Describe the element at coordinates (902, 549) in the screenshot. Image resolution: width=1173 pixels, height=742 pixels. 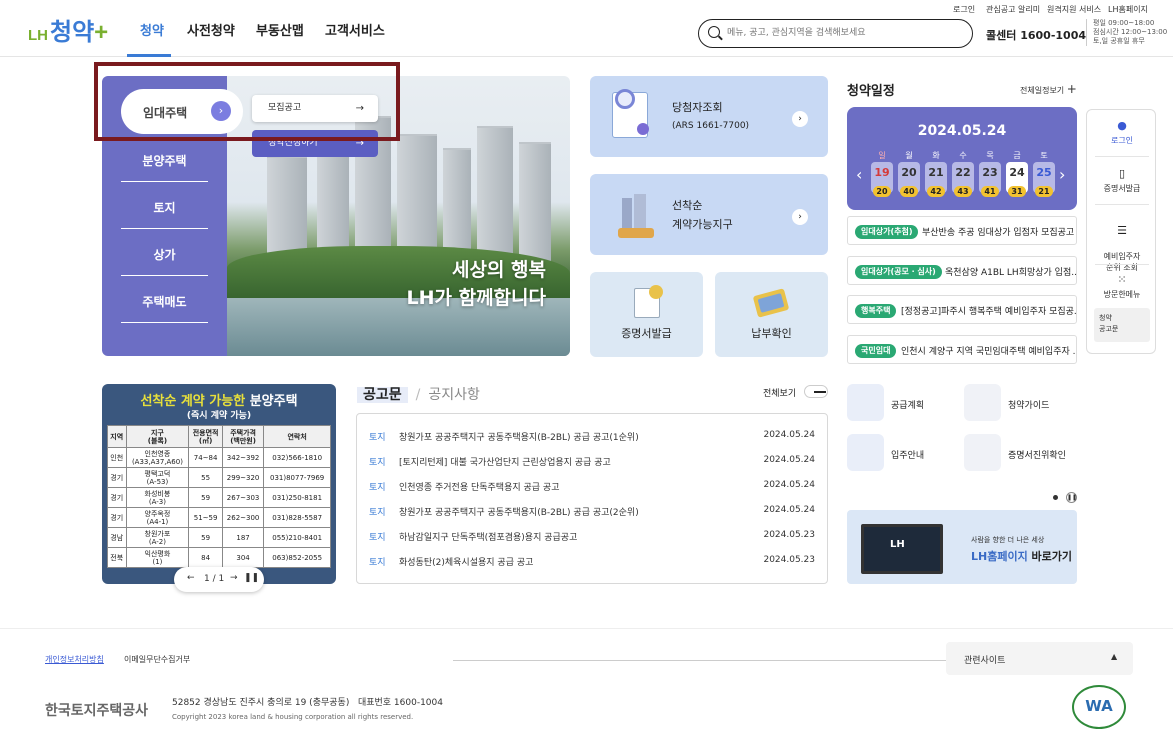
I see `monitor-image: LH` at that location.